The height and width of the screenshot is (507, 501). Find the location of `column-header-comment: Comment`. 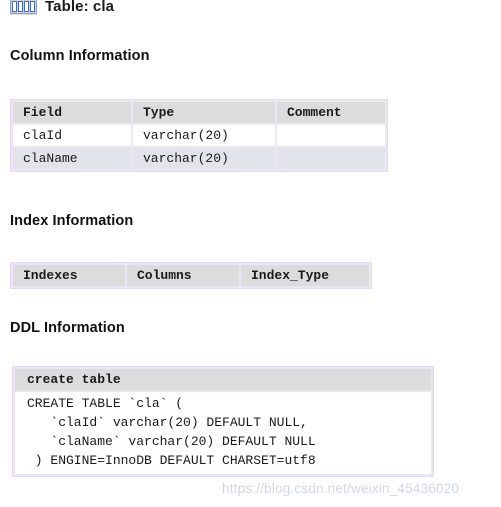

column-header-comment: Comment is located at coordinates (331, 112).